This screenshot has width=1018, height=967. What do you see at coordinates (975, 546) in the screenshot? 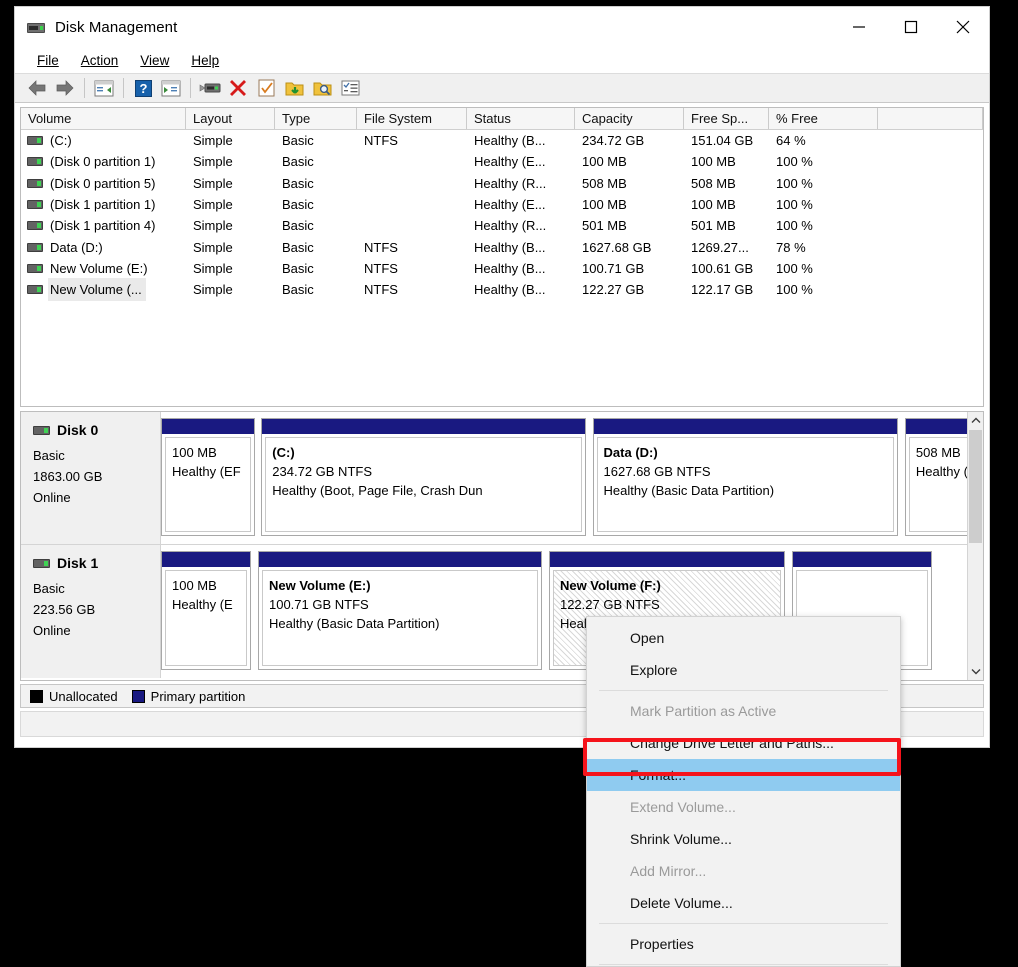
I see `disk-panel-scrollbar` at bounding box center [975, 546].